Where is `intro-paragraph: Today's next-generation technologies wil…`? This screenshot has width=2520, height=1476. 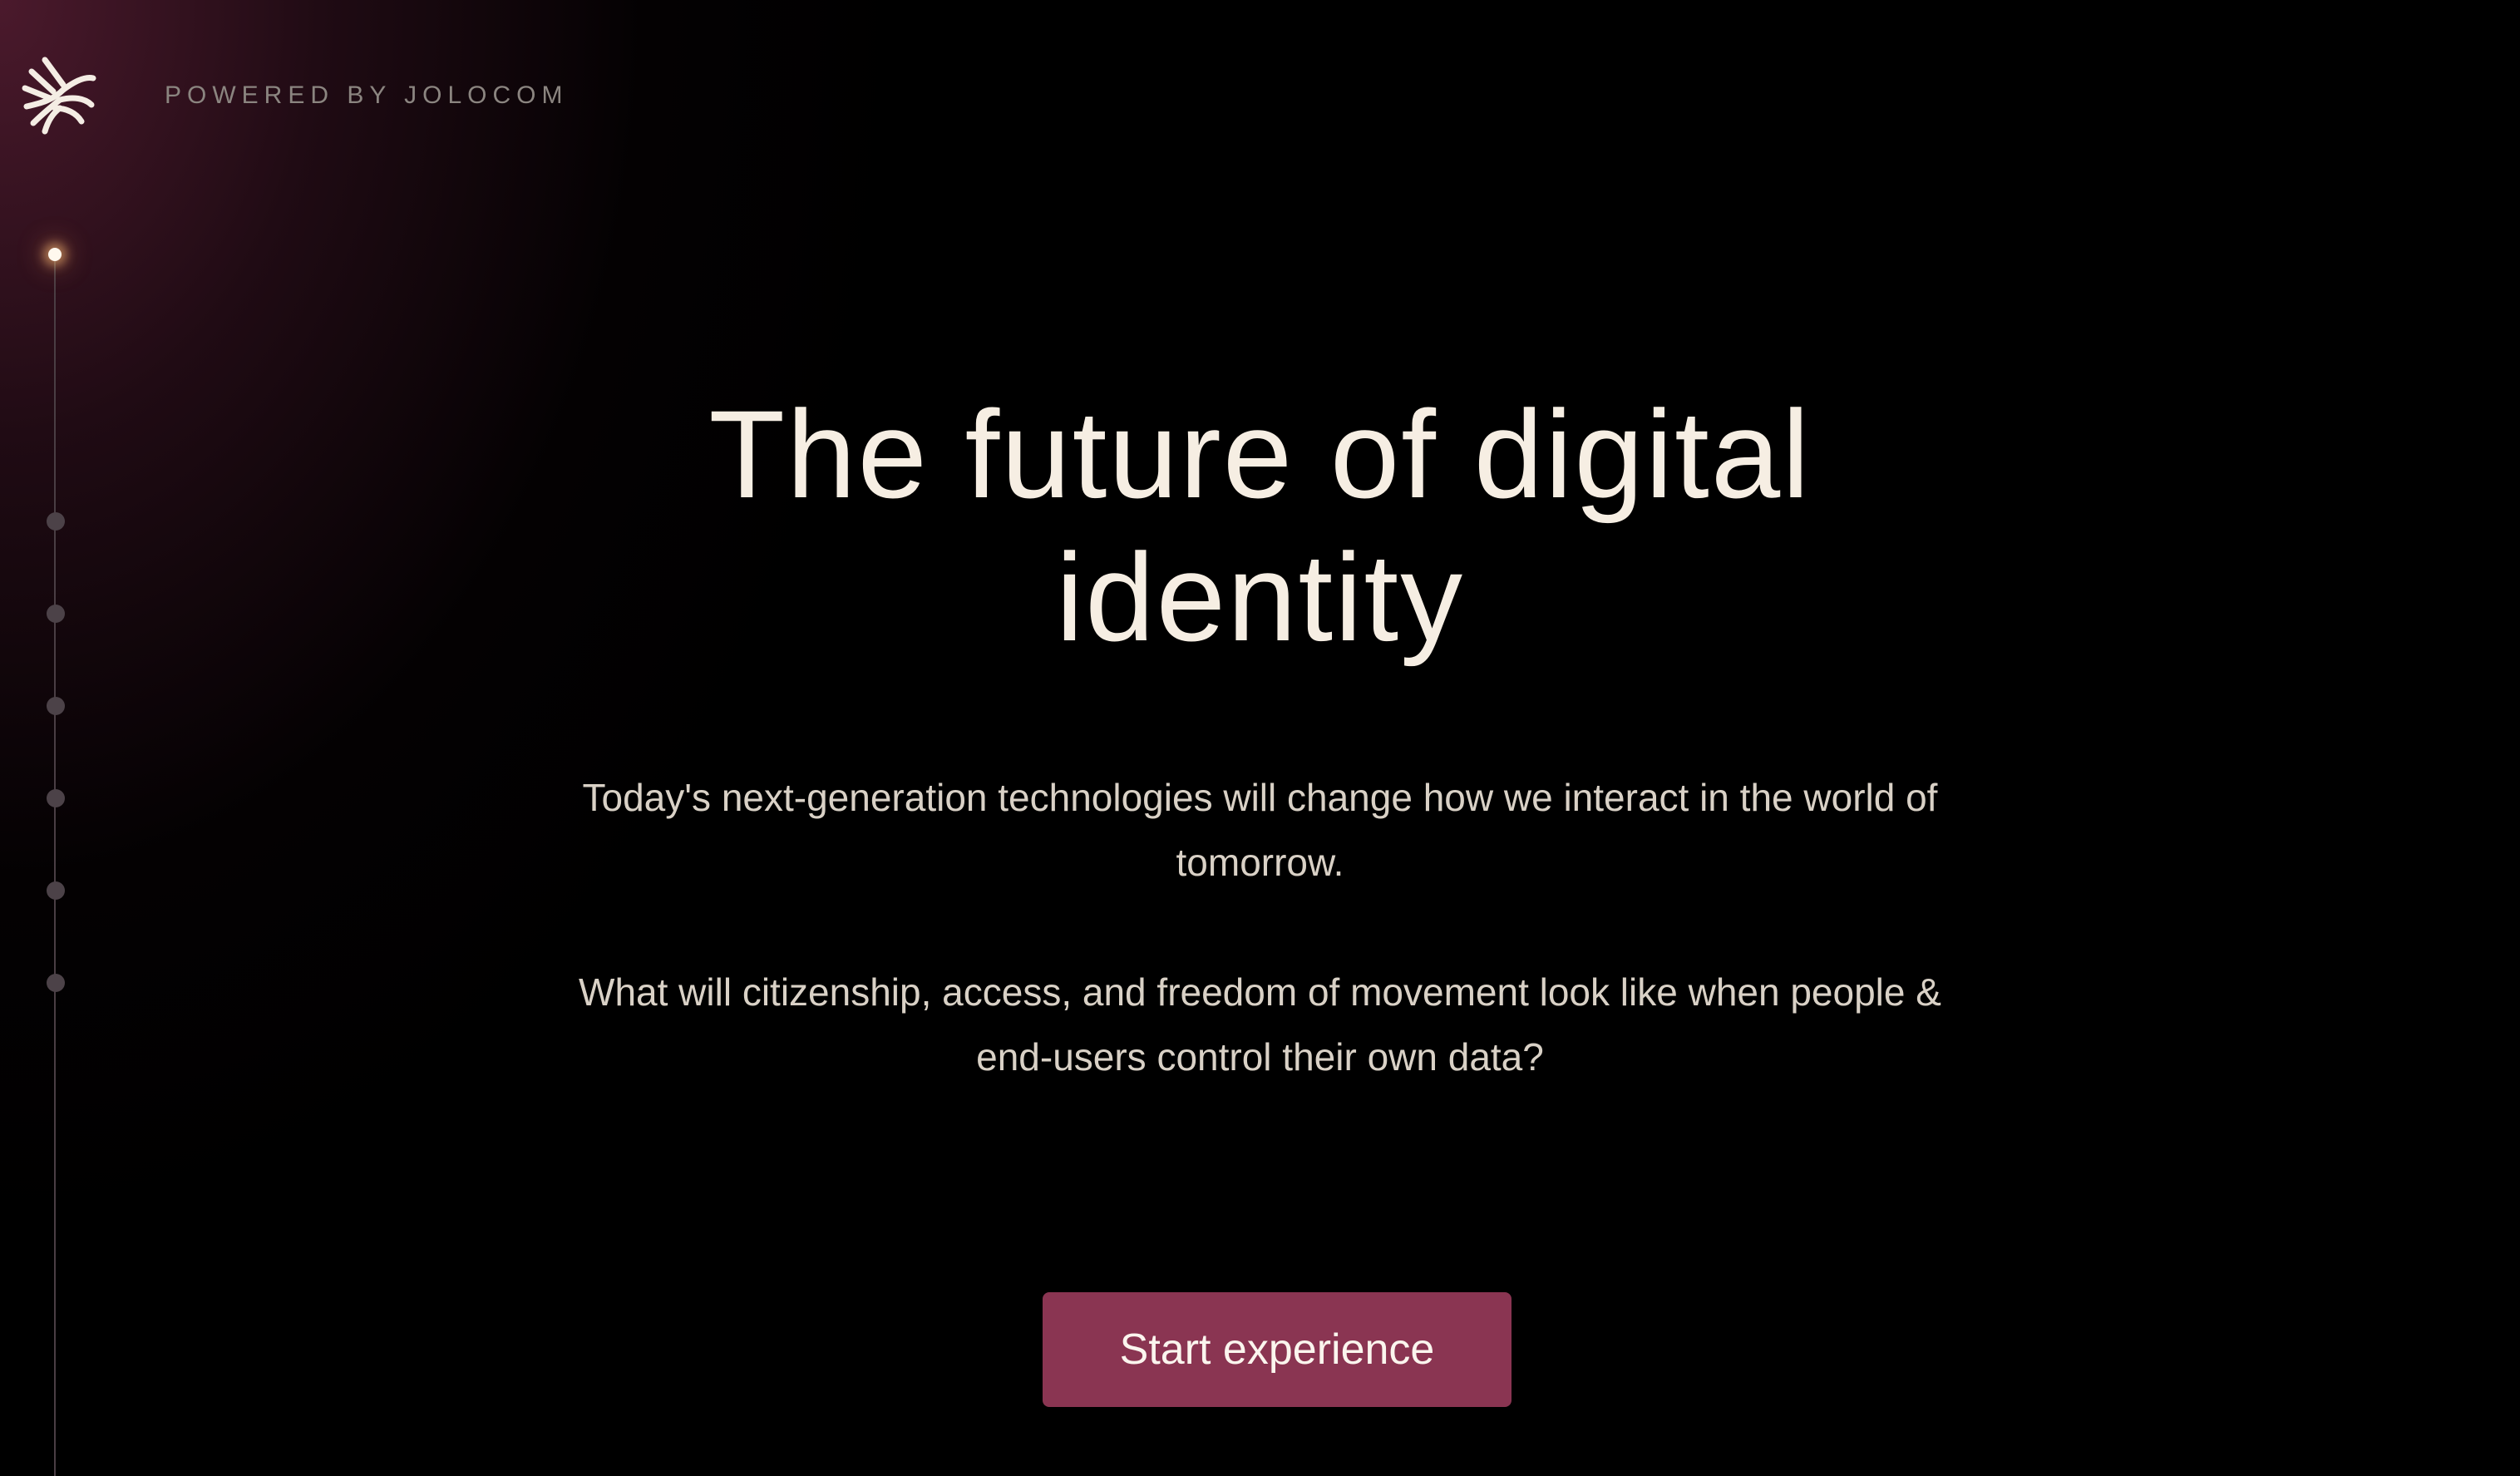
intro-paragraph: Today's next-generation technologies wil… is located at coordinates (1260, 830).